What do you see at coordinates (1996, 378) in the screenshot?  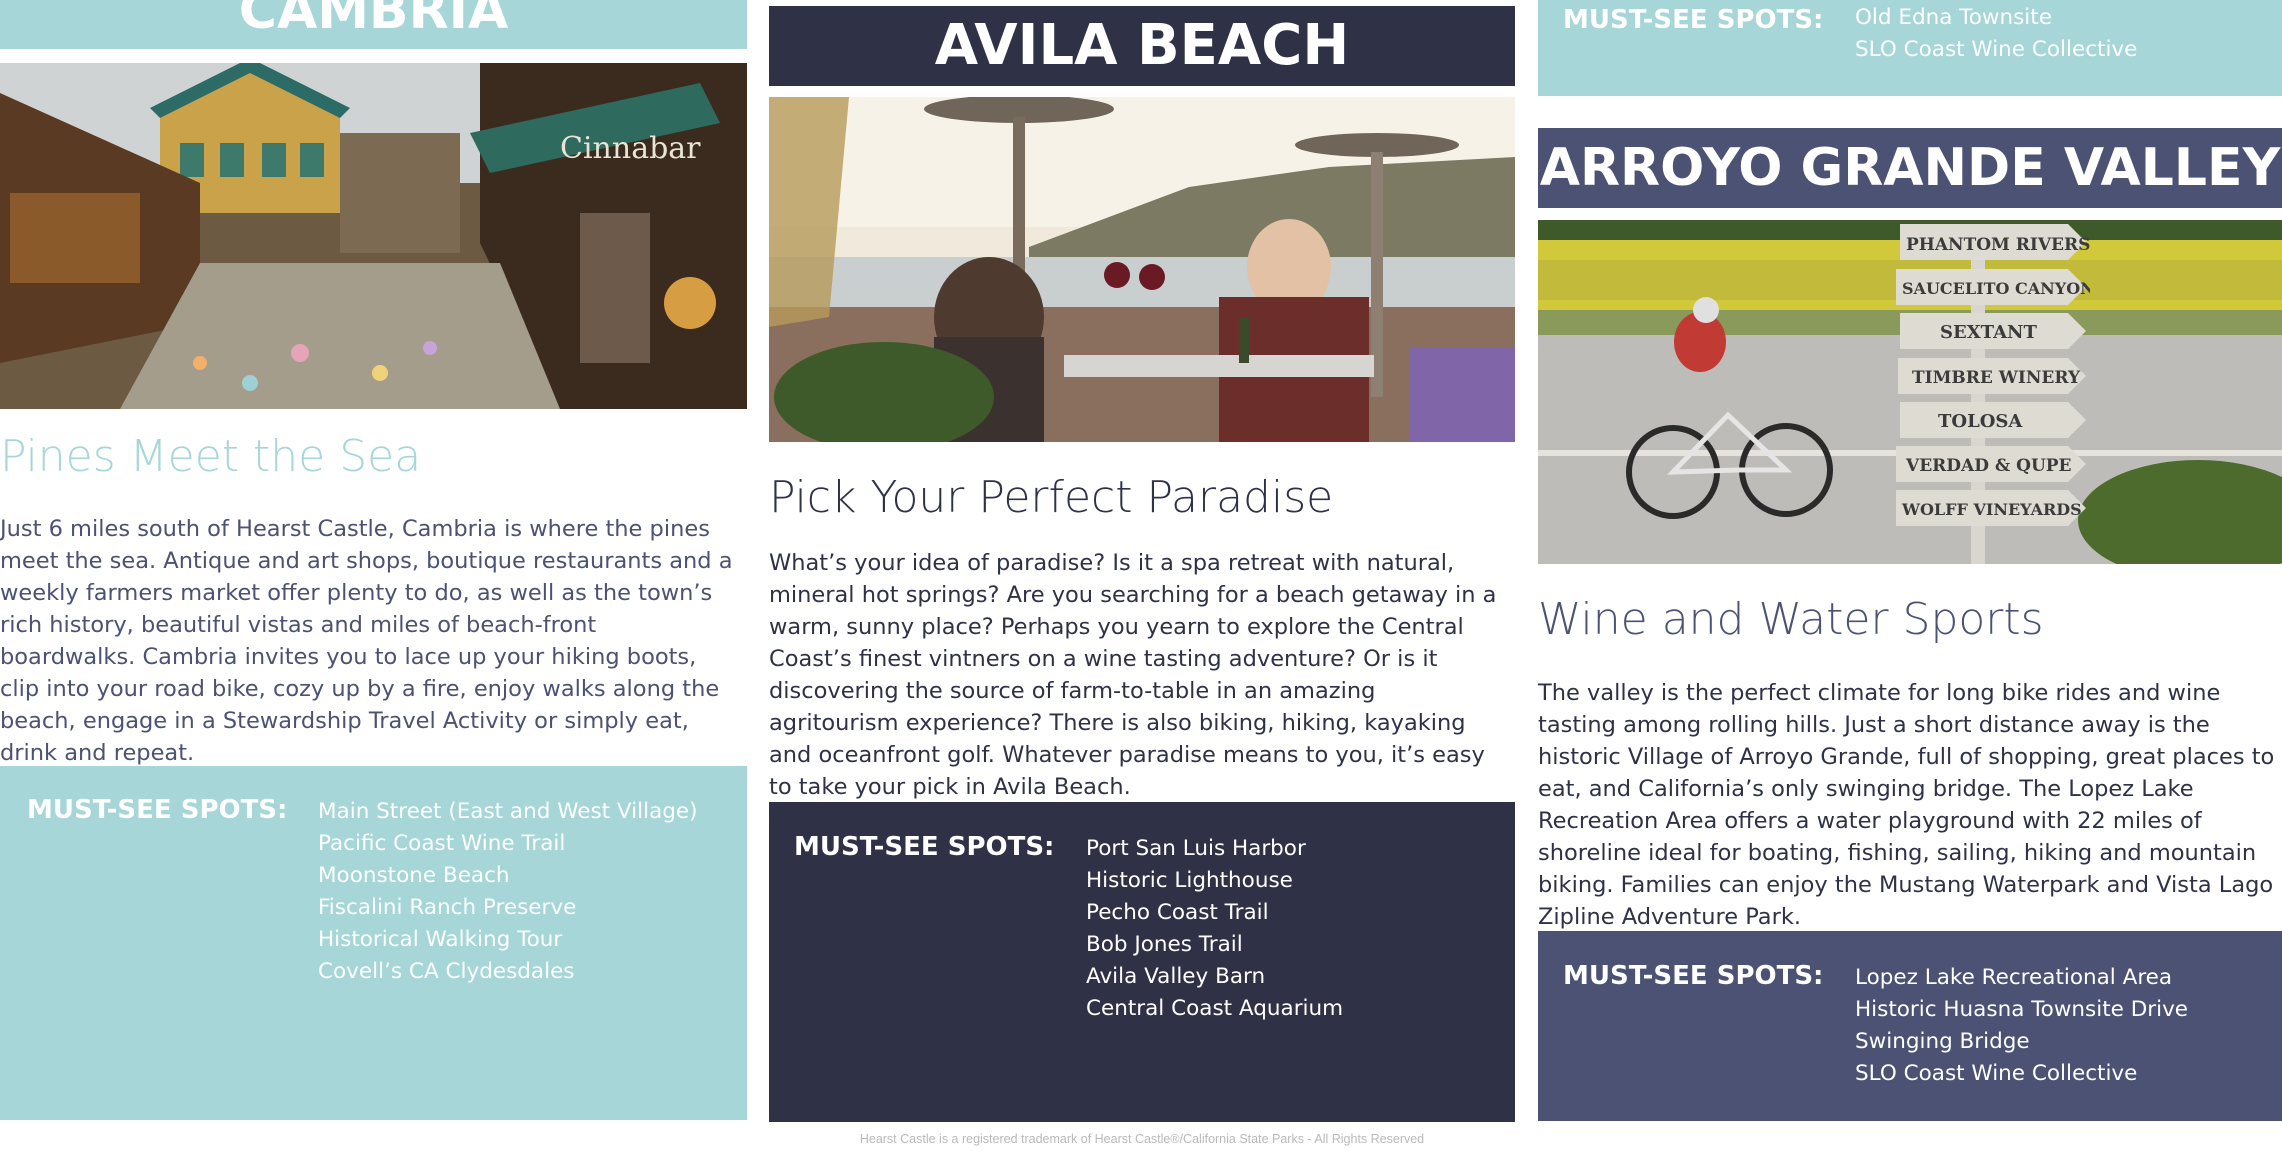 I see `sign-label: TIMBRE WINERY` at bounding box center [1996, 378].